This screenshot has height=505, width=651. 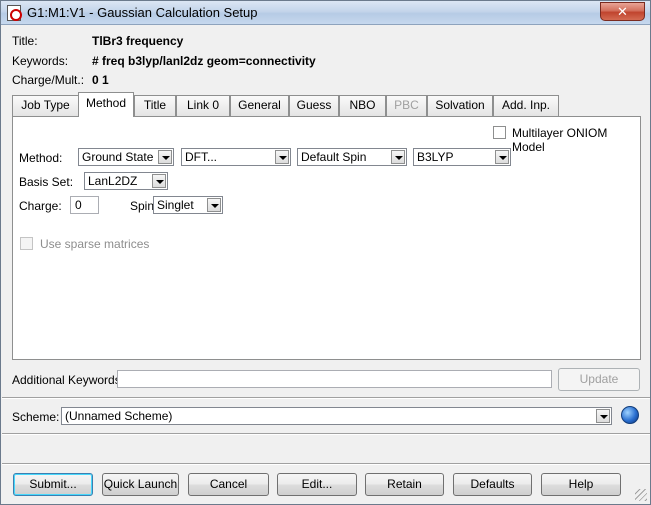 What do you see at coordinates (41, 158) in the screenshot?
I see `method-label: Method:` at bounding box center [41, 158].